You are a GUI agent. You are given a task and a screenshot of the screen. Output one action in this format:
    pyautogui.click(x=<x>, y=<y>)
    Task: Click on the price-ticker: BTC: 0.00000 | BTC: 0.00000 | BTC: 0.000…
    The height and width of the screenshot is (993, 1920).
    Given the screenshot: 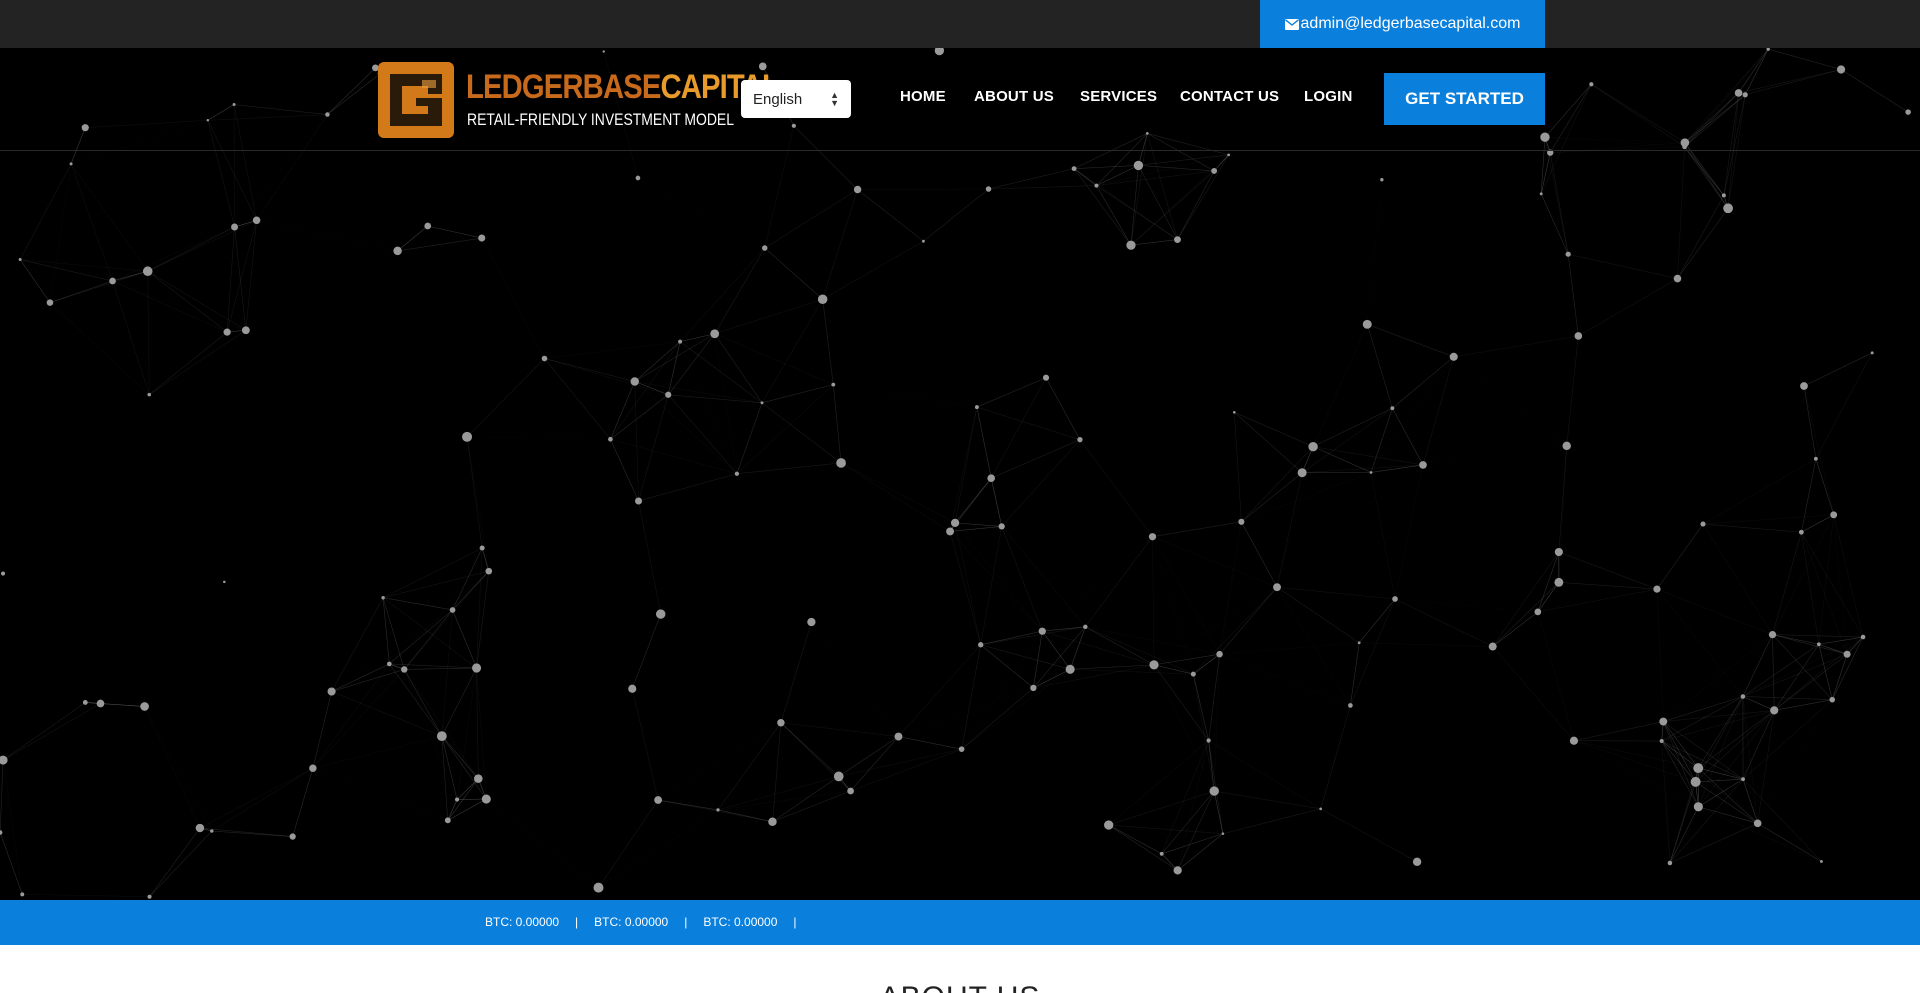 What is the action you would take?
    pyautogui.click(x=960, y=922)
    